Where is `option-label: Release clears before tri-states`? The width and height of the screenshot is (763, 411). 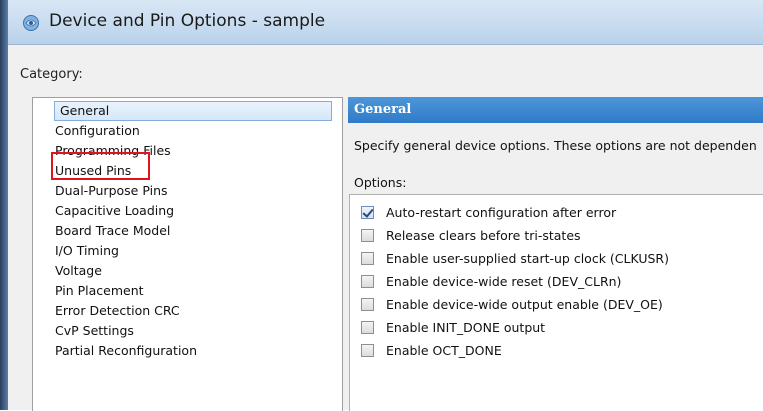
option-label: Release clears before tri-states is located at coordinates (483, 235).